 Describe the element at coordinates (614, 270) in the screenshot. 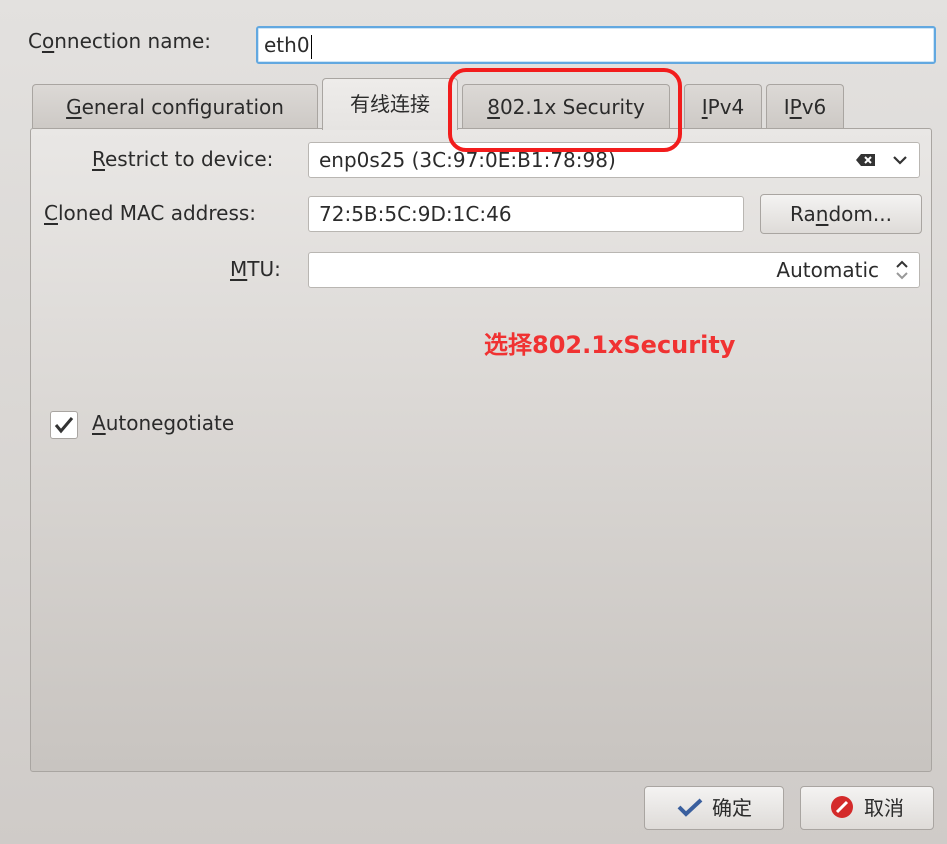

I see `mtu-spinbox: Automatic` at that location.